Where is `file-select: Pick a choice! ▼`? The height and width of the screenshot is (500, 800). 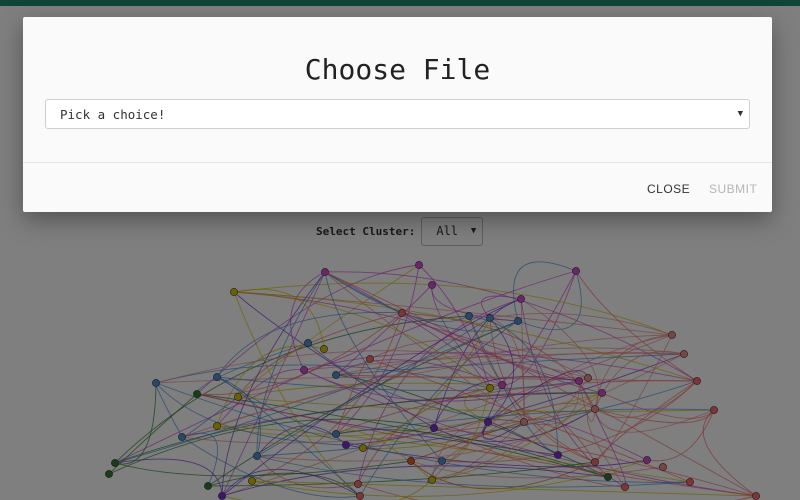
file-select: Pick a choice! ▼ is located at coordinates (397, 114).